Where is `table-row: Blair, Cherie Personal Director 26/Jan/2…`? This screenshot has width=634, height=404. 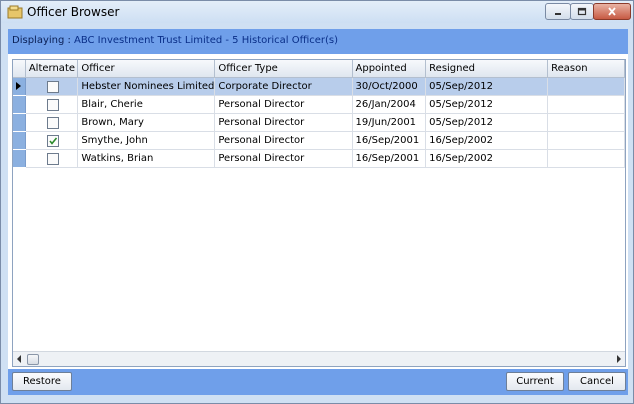
table-row: Blair, Cherie Personal Director 26/Jan/2… is located at coordinates (319, 104).